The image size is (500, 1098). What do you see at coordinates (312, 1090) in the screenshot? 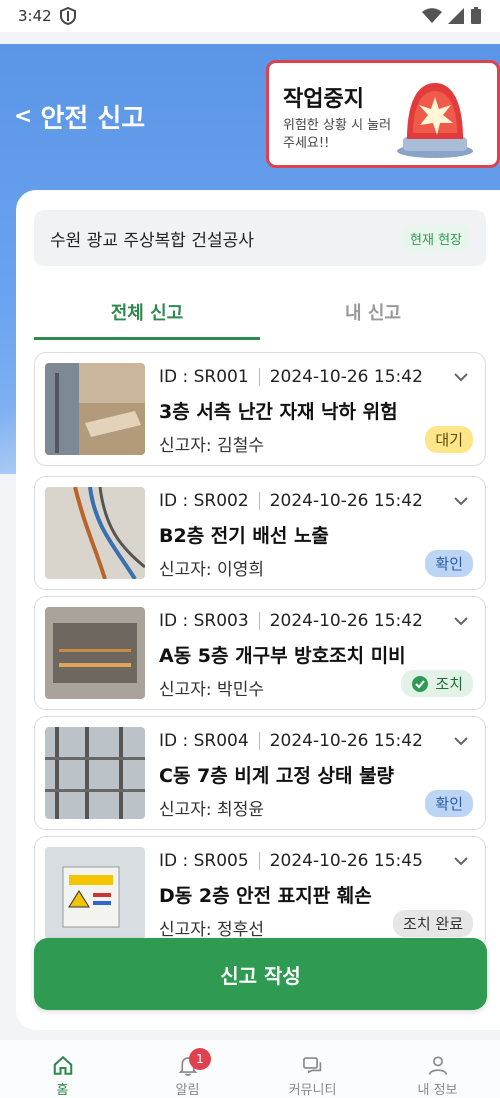
I see `nav-community-label: 커뮤니티` at bounding box center [312, 1090].